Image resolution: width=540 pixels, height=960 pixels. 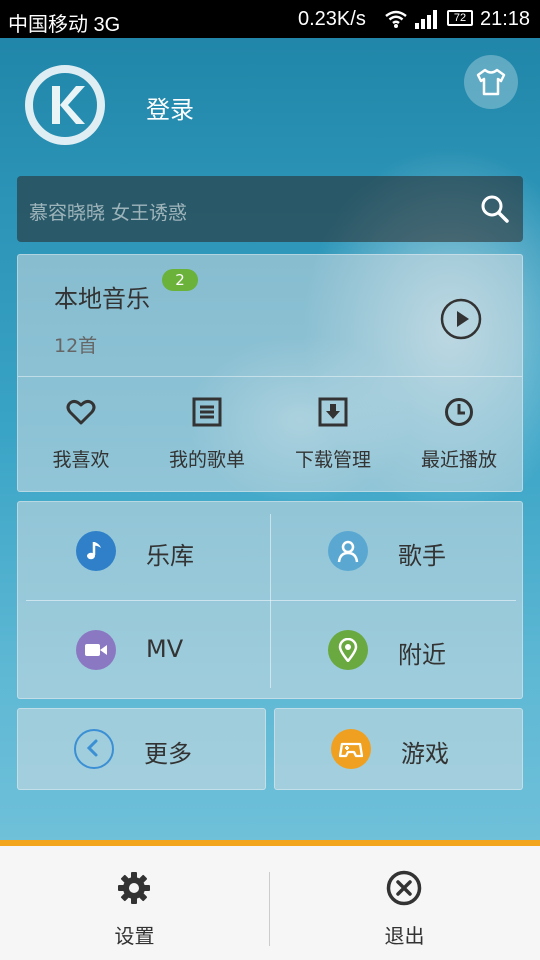 What do you see at coordinates (144, 650) in the screenshot?
I see `mv-button: MV` at bounding box center [144, 650].